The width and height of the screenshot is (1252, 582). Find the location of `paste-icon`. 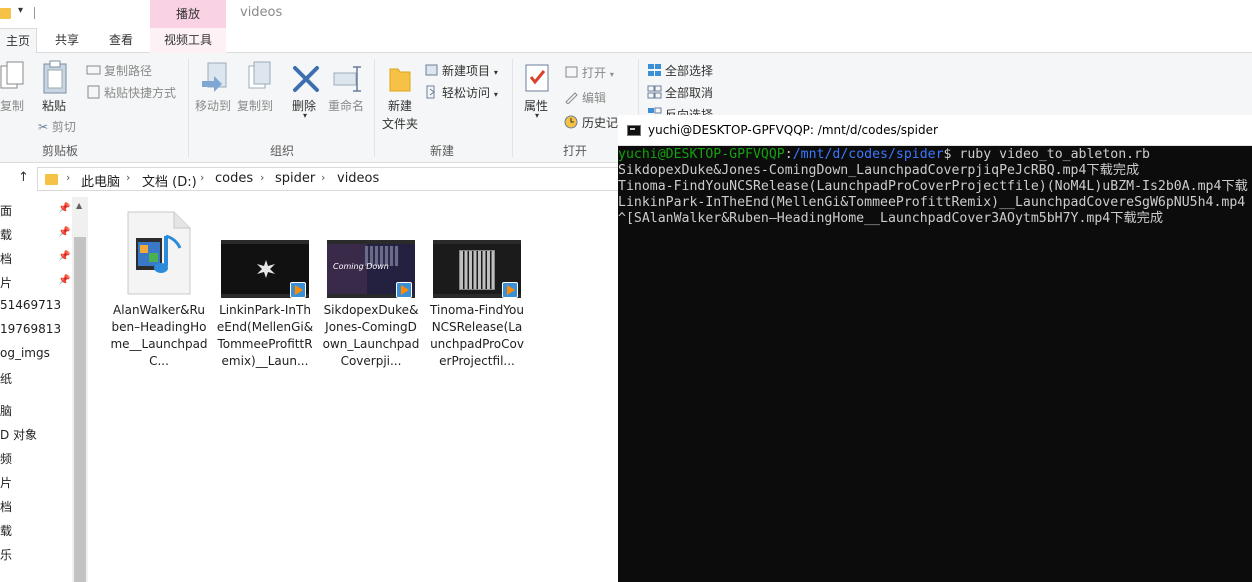

paste-icon is located at coordinates (55, 77).